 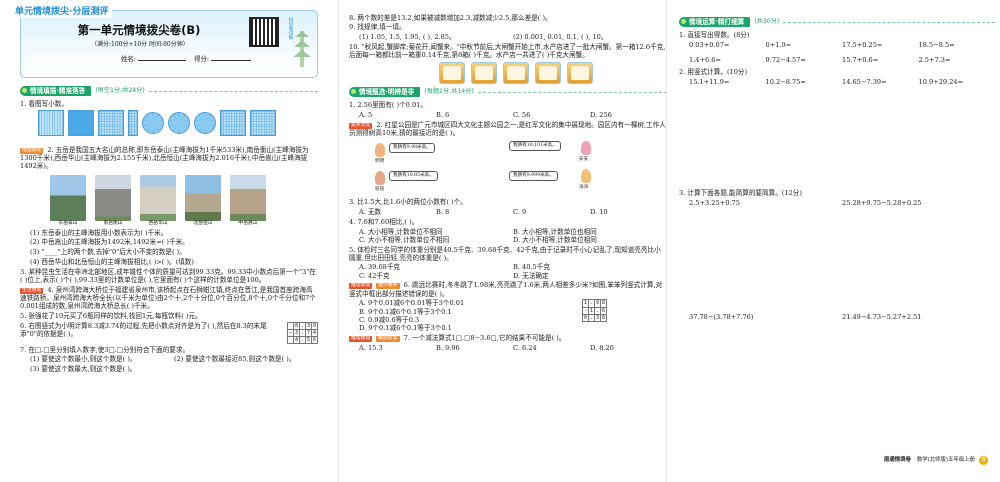 What do you see at coordinates (628, 348) in the screenshot?
I see `choice-7-option-d: D. 8.26` at bounding box center [628, 348].